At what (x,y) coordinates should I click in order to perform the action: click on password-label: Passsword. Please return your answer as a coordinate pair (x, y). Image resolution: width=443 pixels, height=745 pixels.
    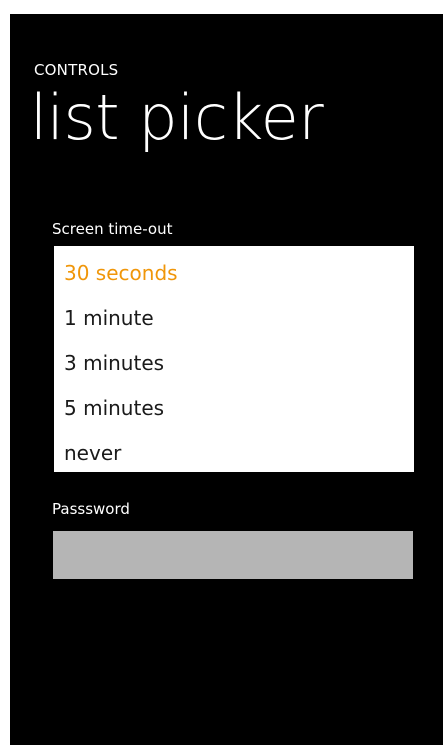
    Looking at the image, I should click on (91, 509).